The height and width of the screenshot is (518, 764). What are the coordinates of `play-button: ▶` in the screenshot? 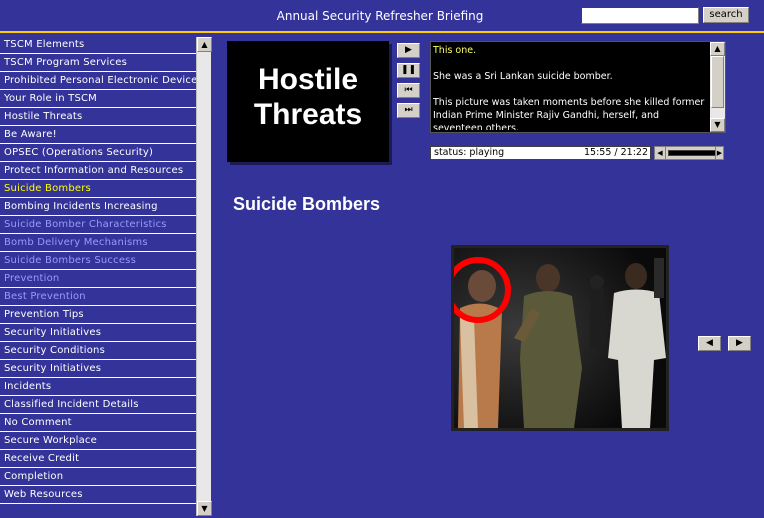 It's located at (408, 50).